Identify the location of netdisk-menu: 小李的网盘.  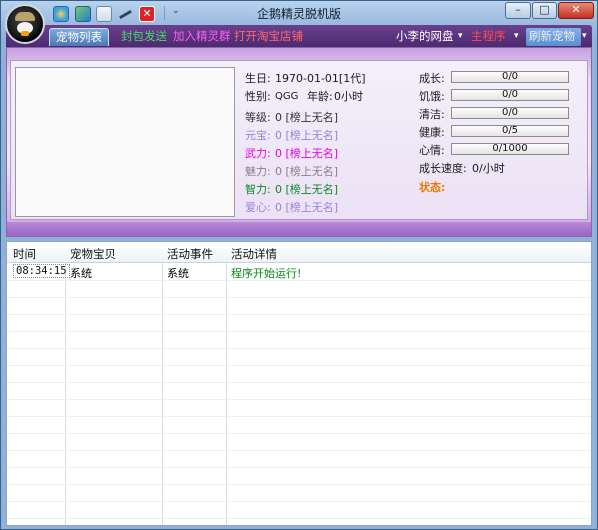
(425, 37).